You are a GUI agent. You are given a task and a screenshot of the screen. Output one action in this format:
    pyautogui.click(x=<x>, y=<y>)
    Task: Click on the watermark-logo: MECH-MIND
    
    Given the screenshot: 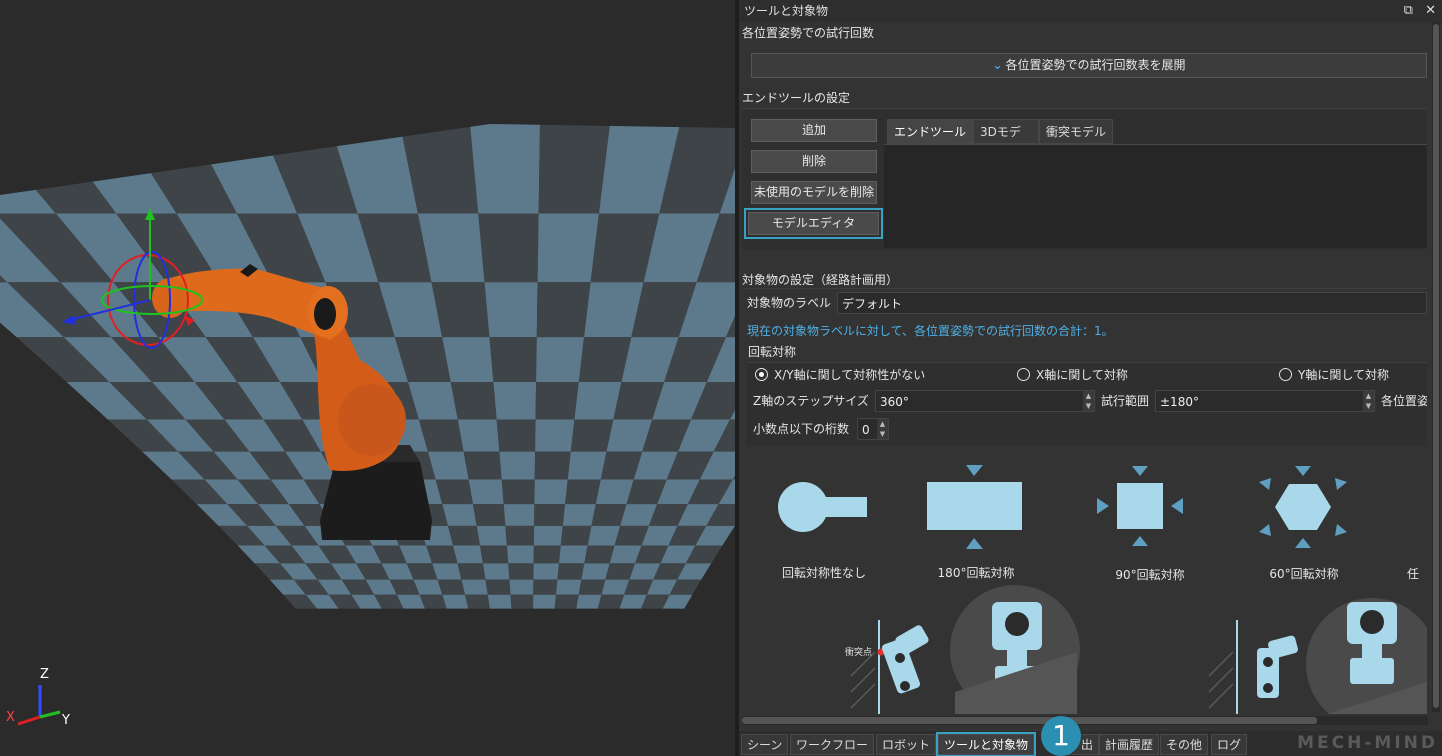 What is the action you would take?
    pyautogui.click(x=1367, y=743)
    